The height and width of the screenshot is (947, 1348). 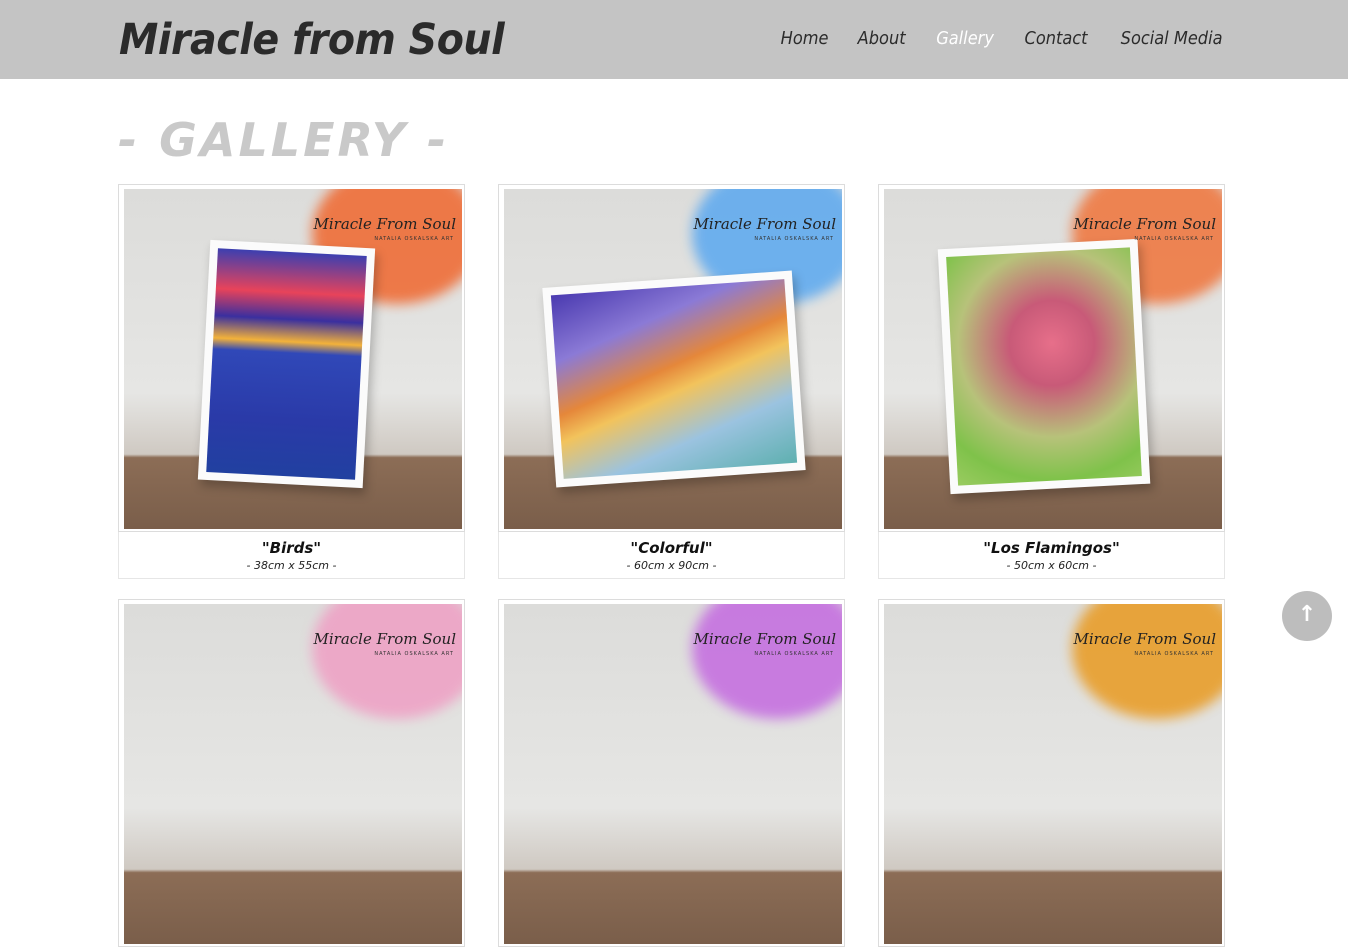 I want to click on painting-size: - 50cm x 60cm -, so click(x=1051, y=565).